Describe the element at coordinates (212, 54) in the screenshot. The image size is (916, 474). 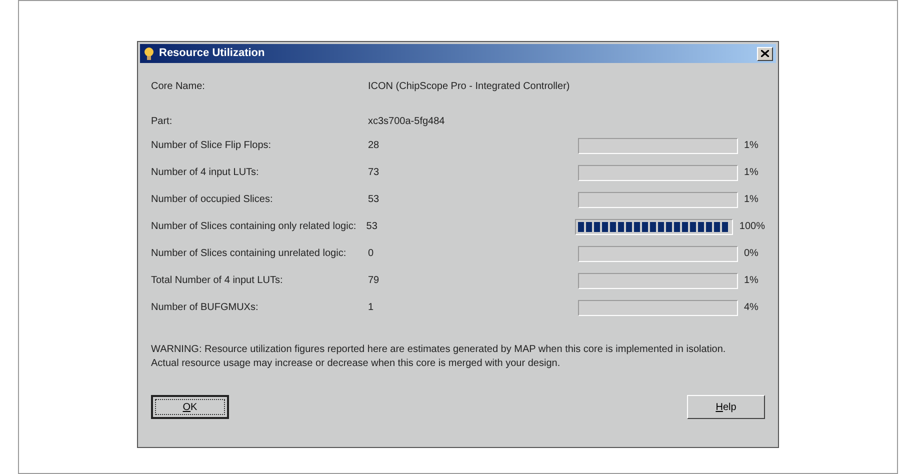
I see `window-title: Resource Utilization` at that location.